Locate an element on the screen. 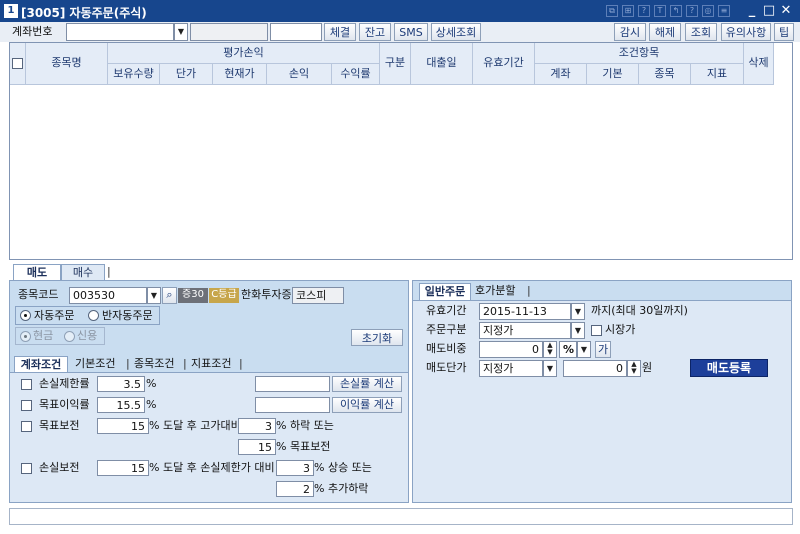  keep-rate-input: 15 is located at coordinates (257, 447).